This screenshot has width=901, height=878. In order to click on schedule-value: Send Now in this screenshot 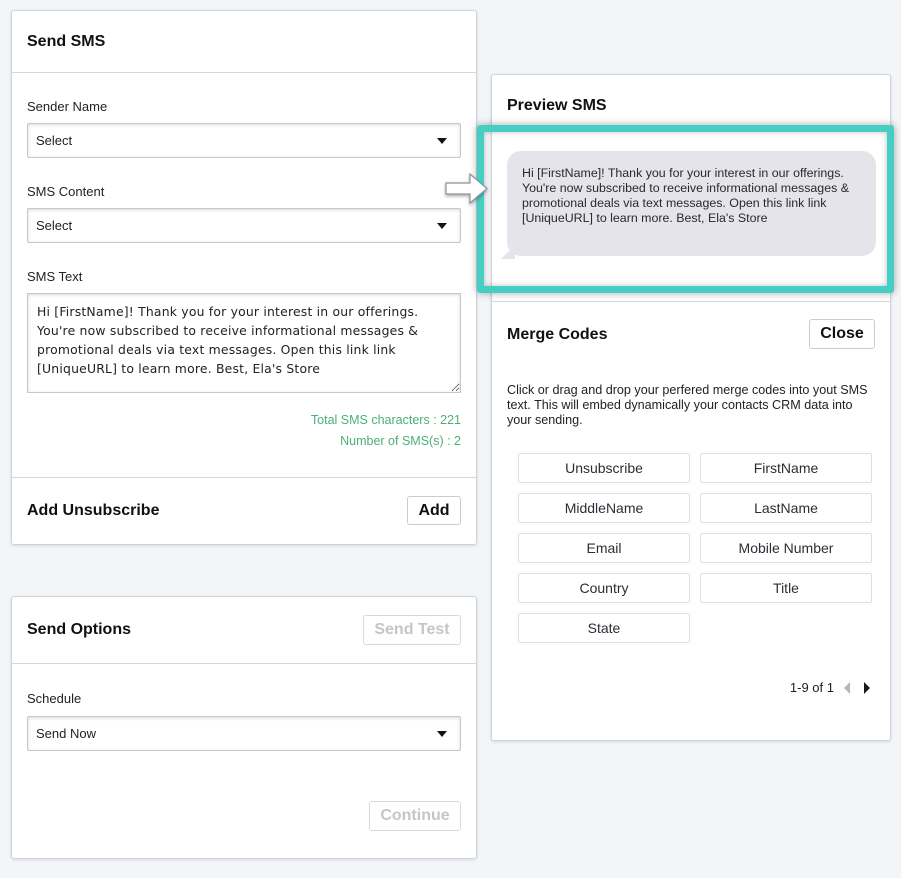, I will do `click(66, 733)`.